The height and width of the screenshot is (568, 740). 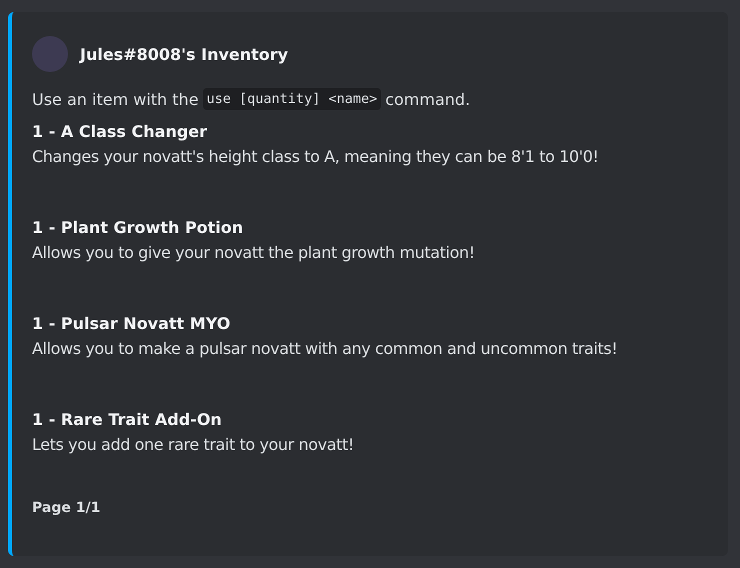 What do you see at coordinates (316, 157) in the screenshot?
I see `item-description: Changes your novatt's height class to A, meaning they can be 8'1 to 10'0!` at bounding box center [316, 157].